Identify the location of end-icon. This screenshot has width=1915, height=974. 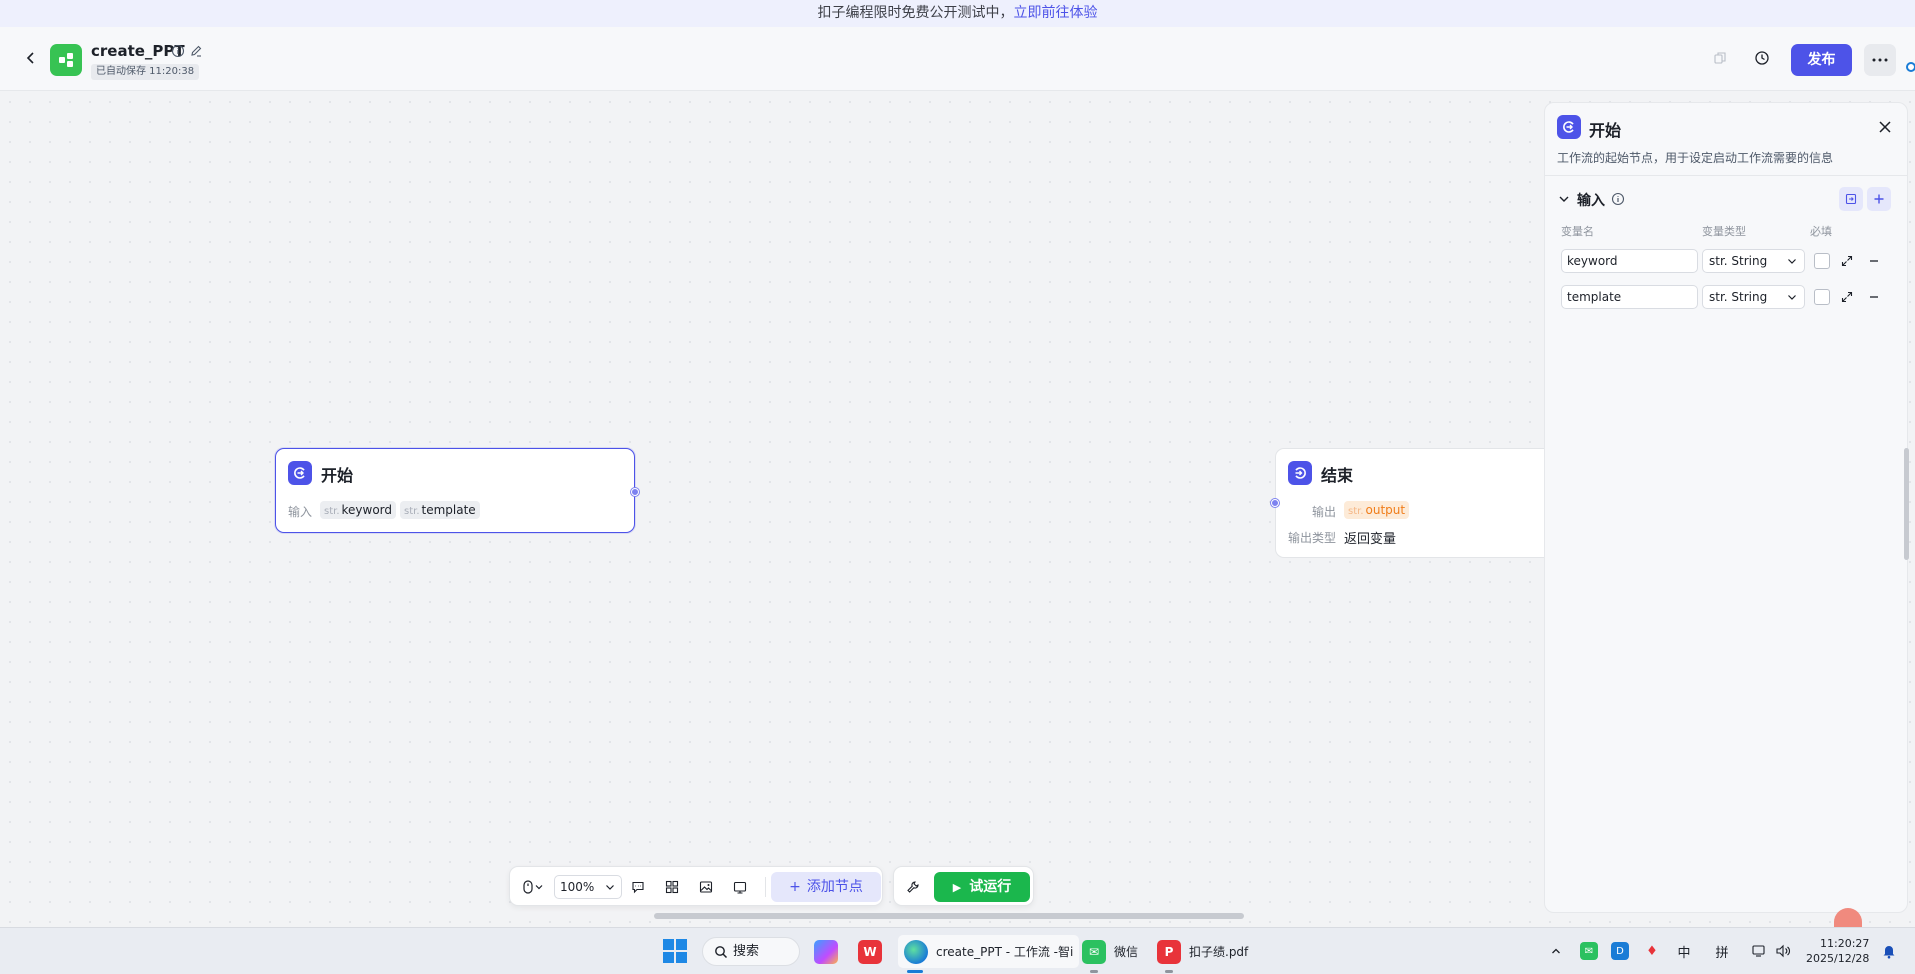
(1300, 473).